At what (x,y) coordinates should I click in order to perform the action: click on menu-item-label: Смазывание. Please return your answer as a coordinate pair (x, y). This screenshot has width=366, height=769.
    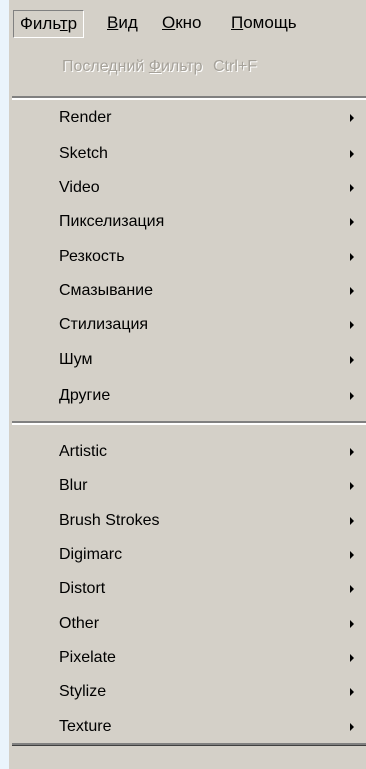
    Looking at the image, I should click on (106, 290).